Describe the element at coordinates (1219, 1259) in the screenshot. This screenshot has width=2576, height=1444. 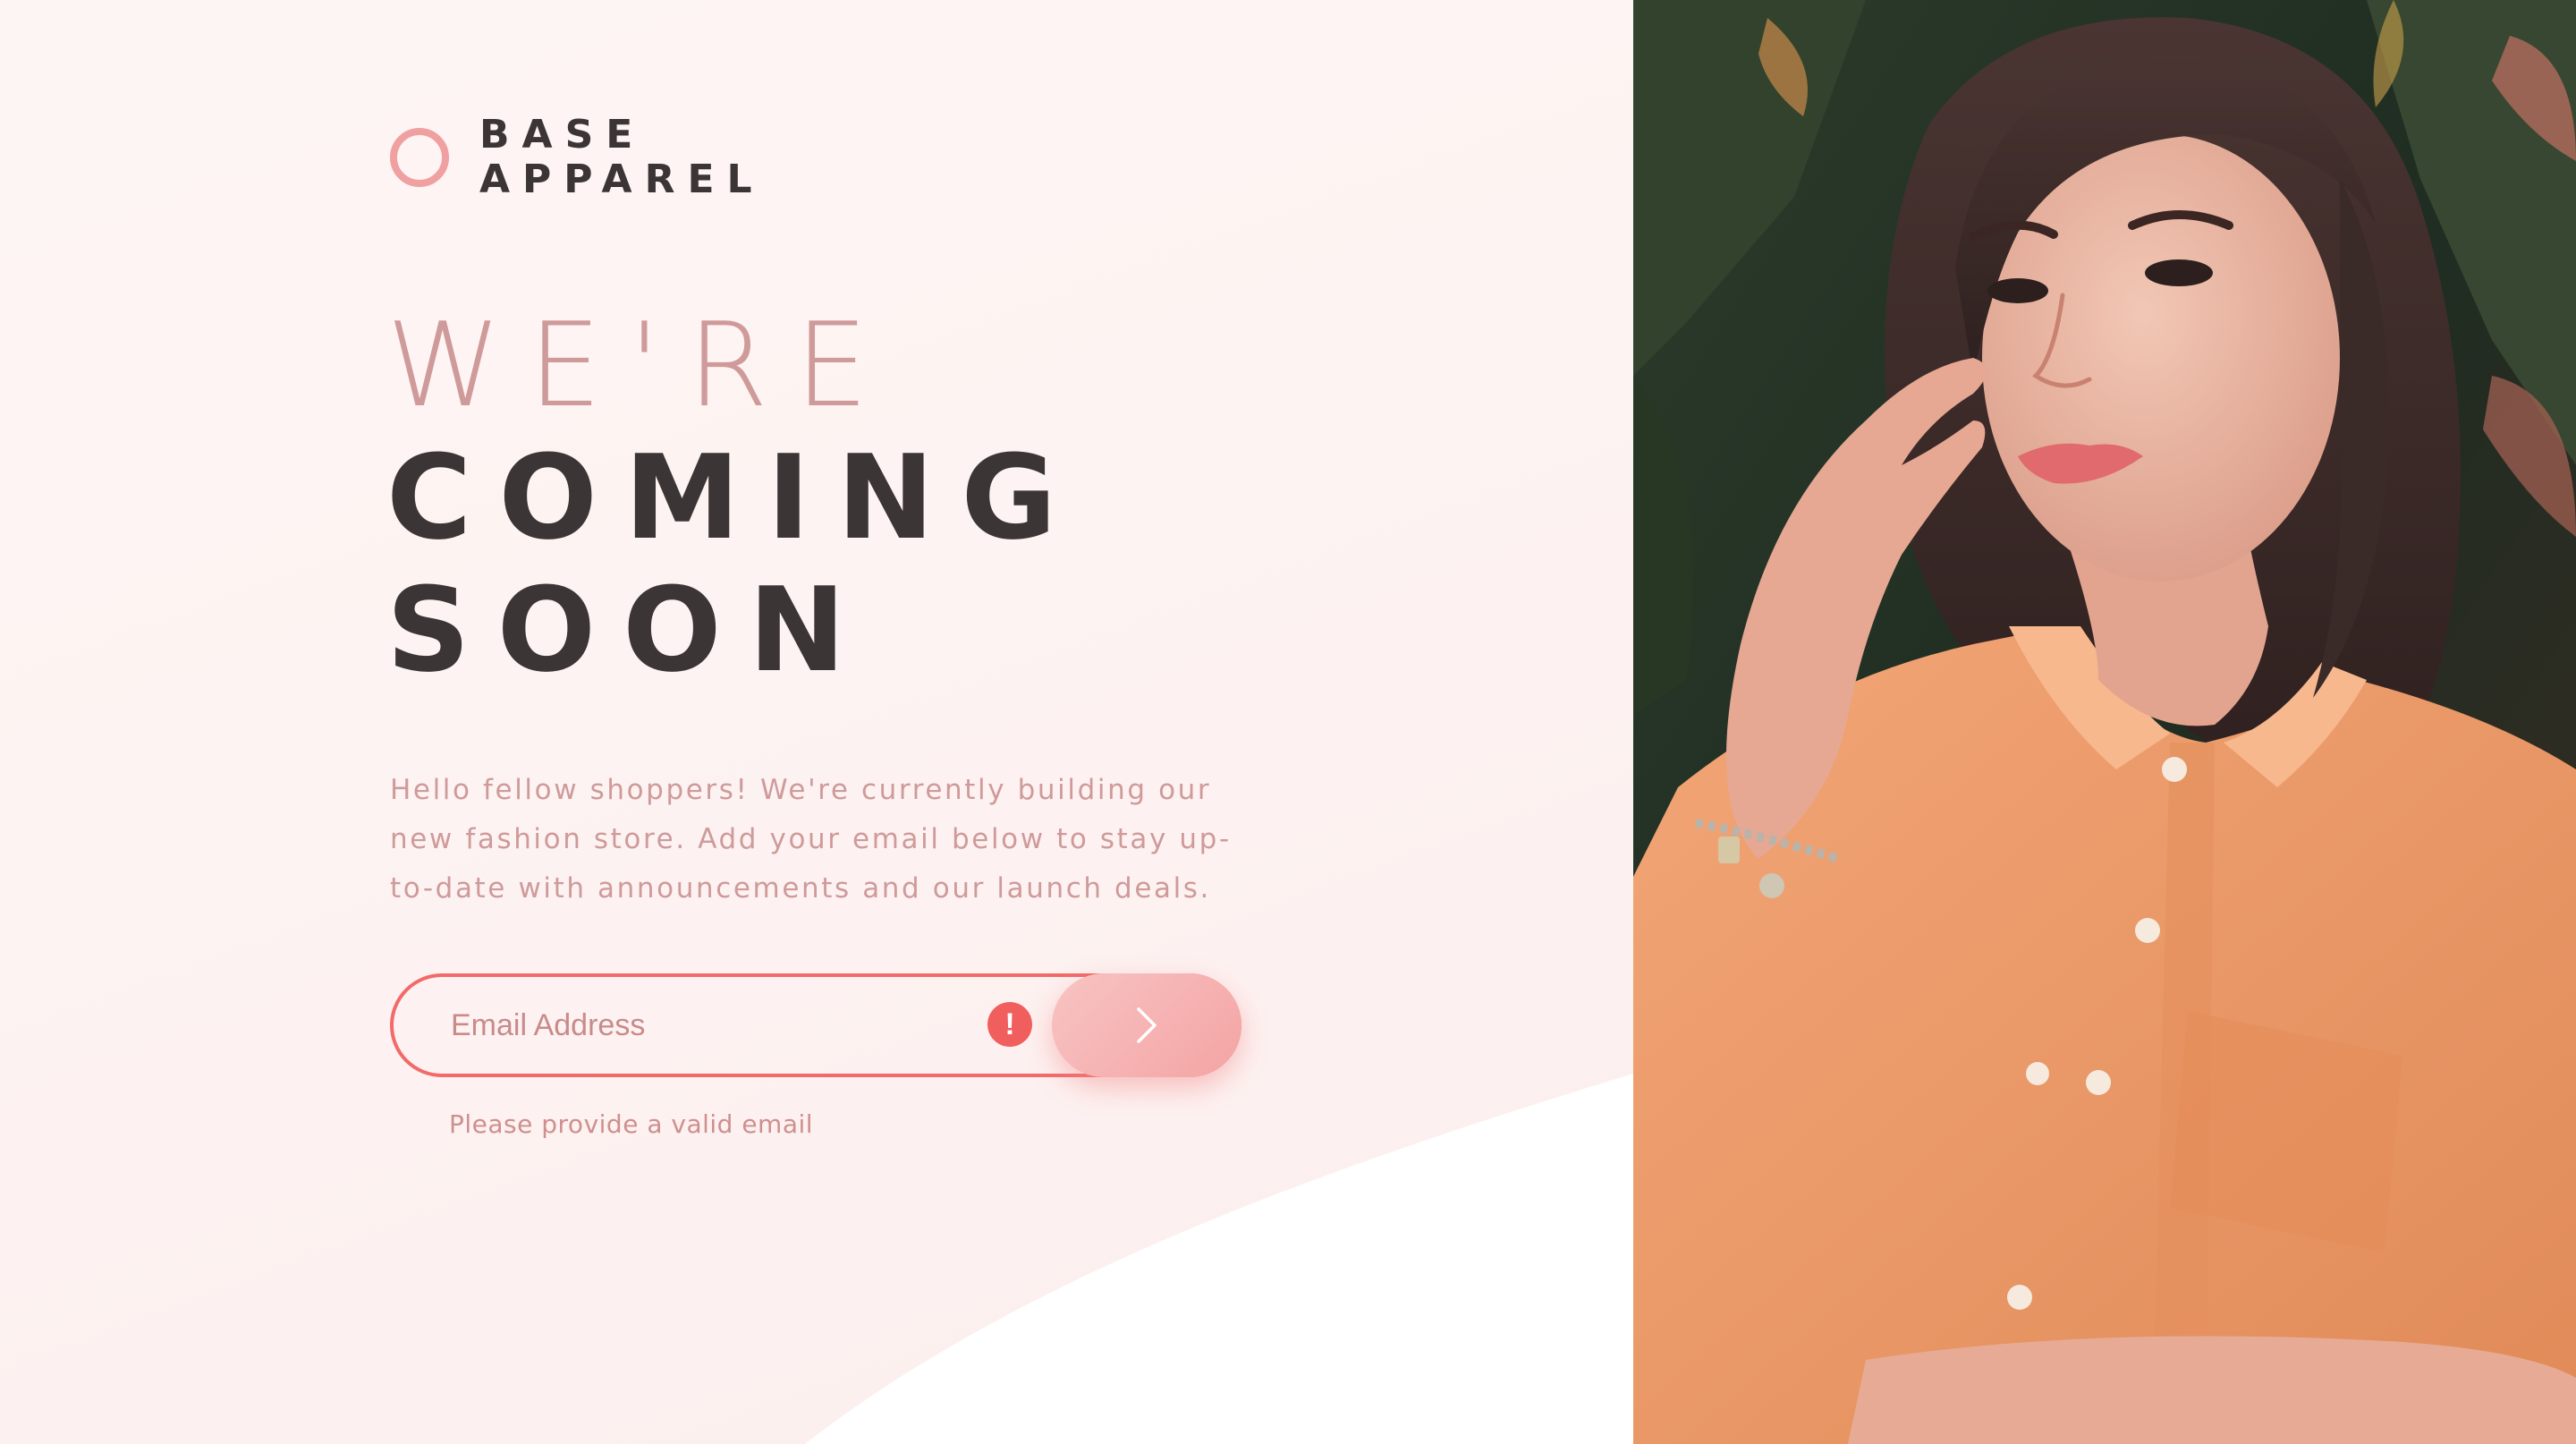
I see `background-wave` at that location.